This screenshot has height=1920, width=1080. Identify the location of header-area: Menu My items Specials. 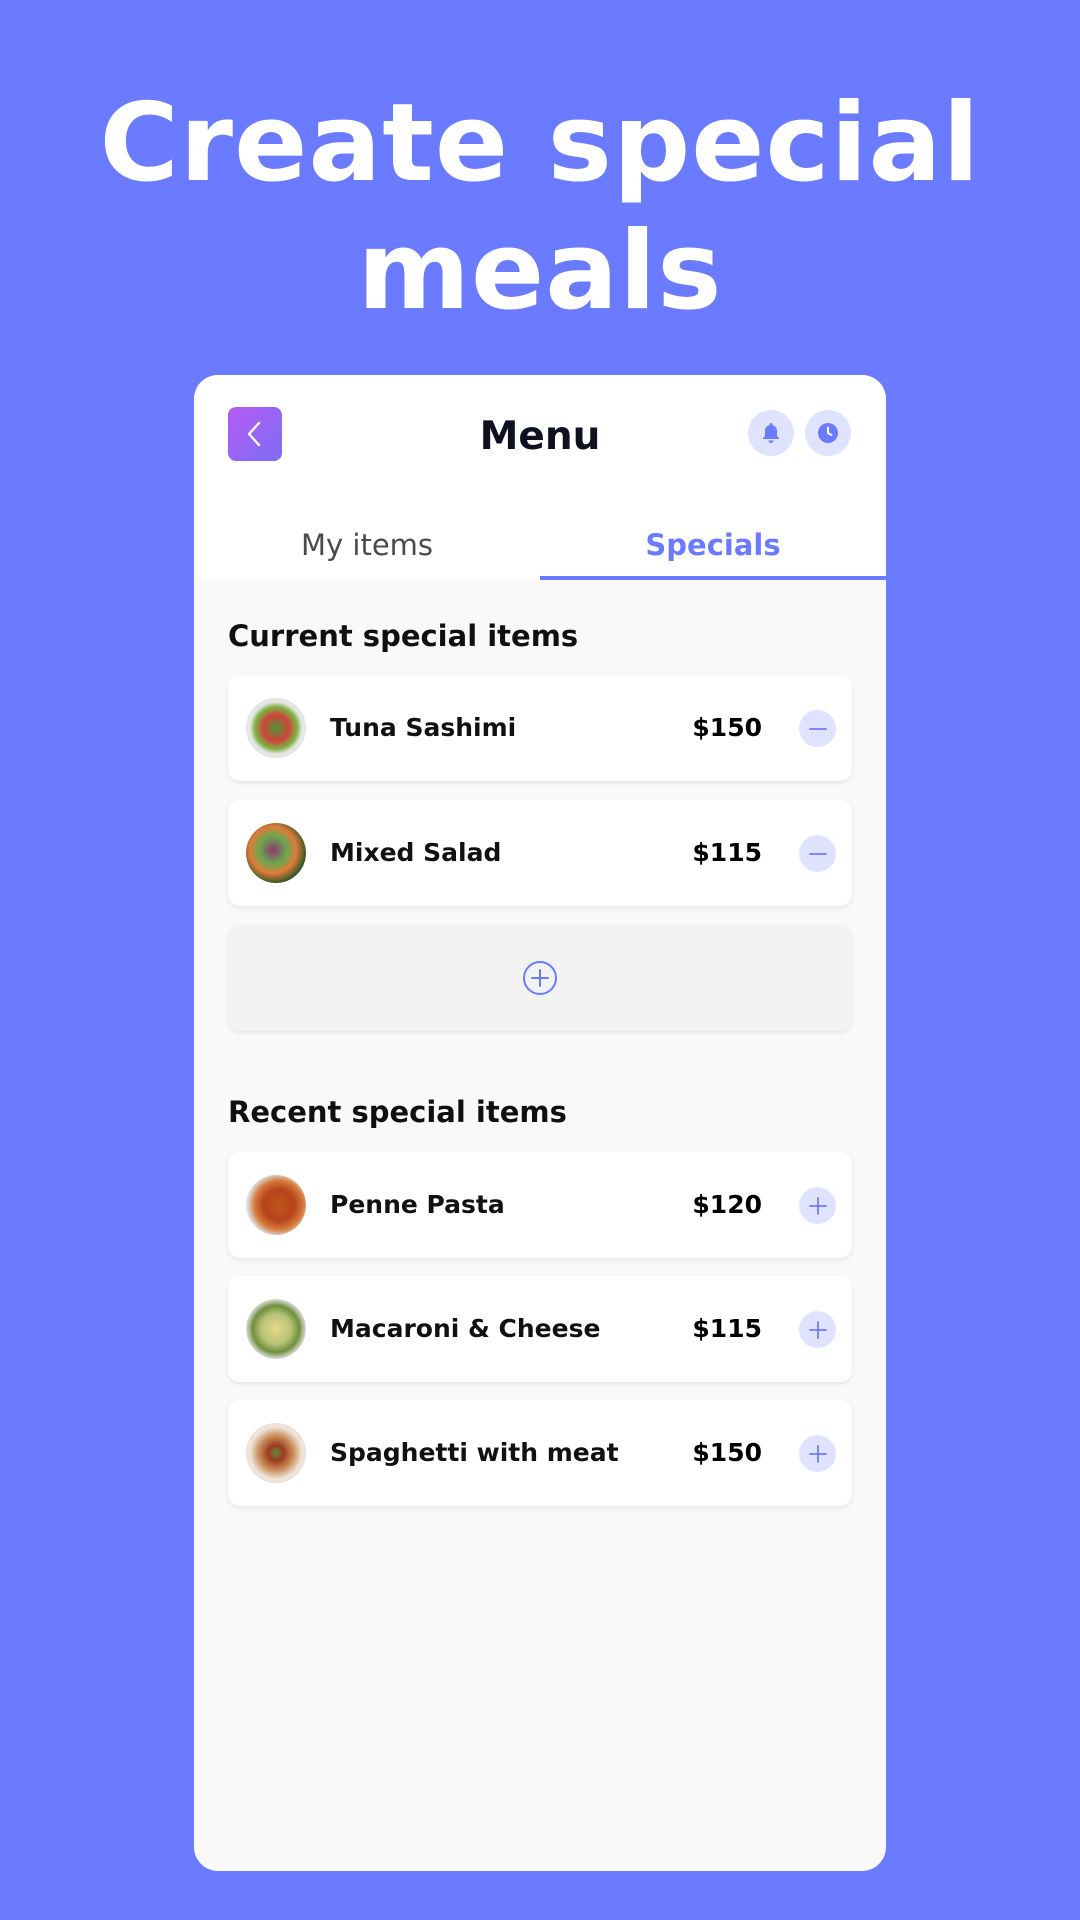
(540, 477).